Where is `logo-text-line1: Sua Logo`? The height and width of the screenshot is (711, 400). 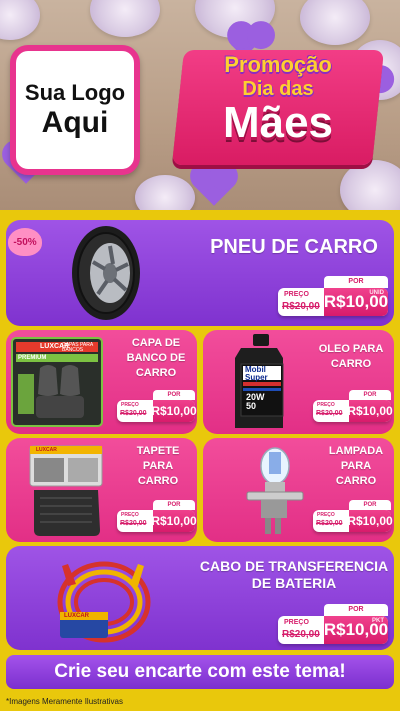
logo-text-line1: Sua Logo is located at coordinates (75, 92).